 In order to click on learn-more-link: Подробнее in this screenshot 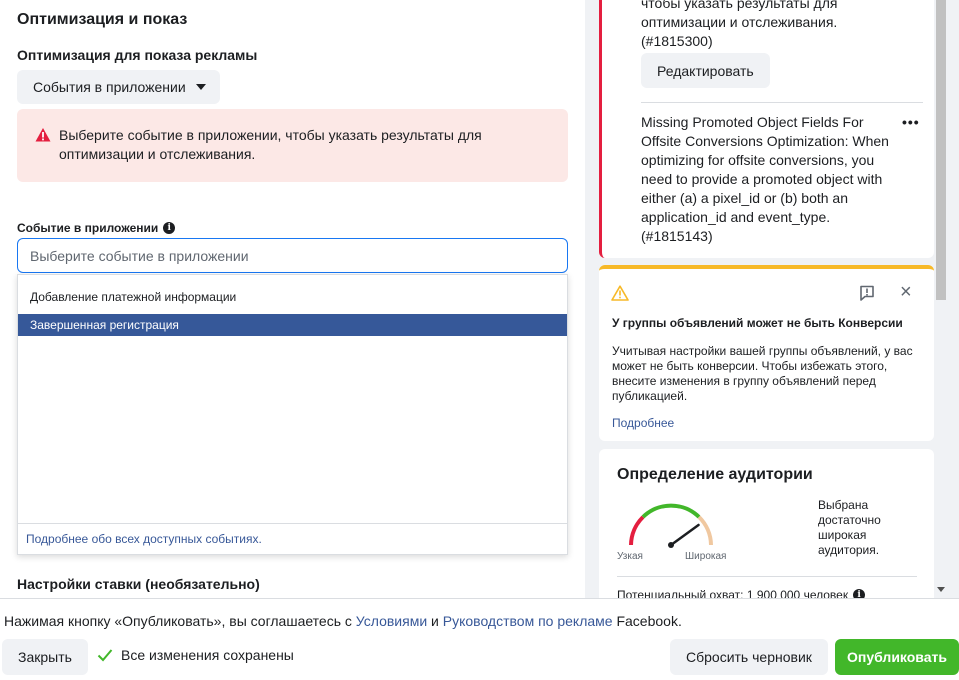, I will do `click(643, 423)`.